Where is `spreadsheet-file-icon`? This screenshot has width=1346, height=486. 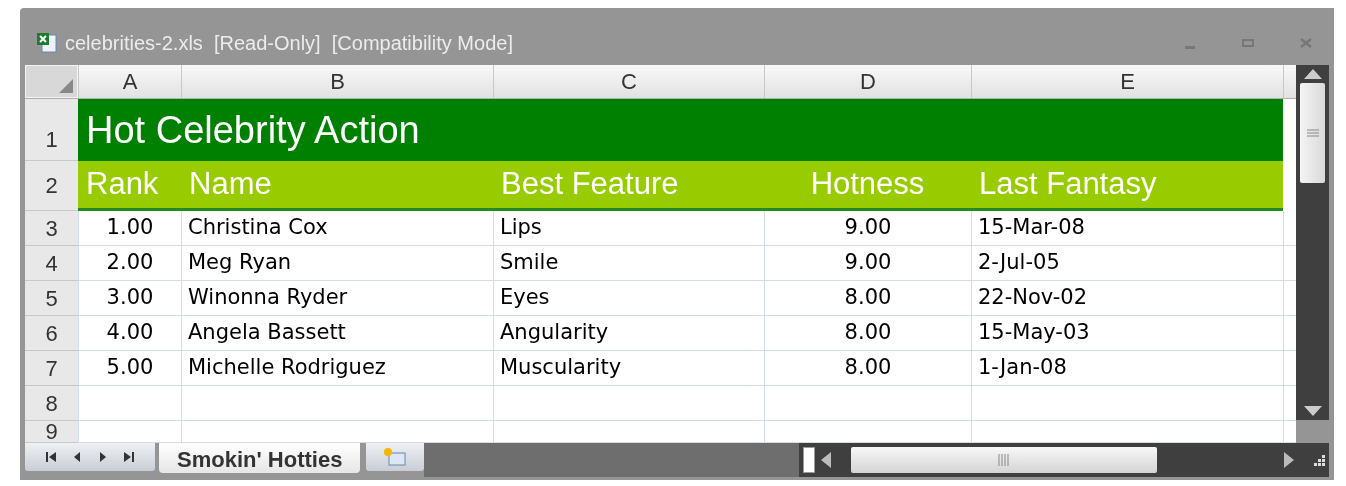 spreadsheet-file-icon is located at coordinates (47, 42).